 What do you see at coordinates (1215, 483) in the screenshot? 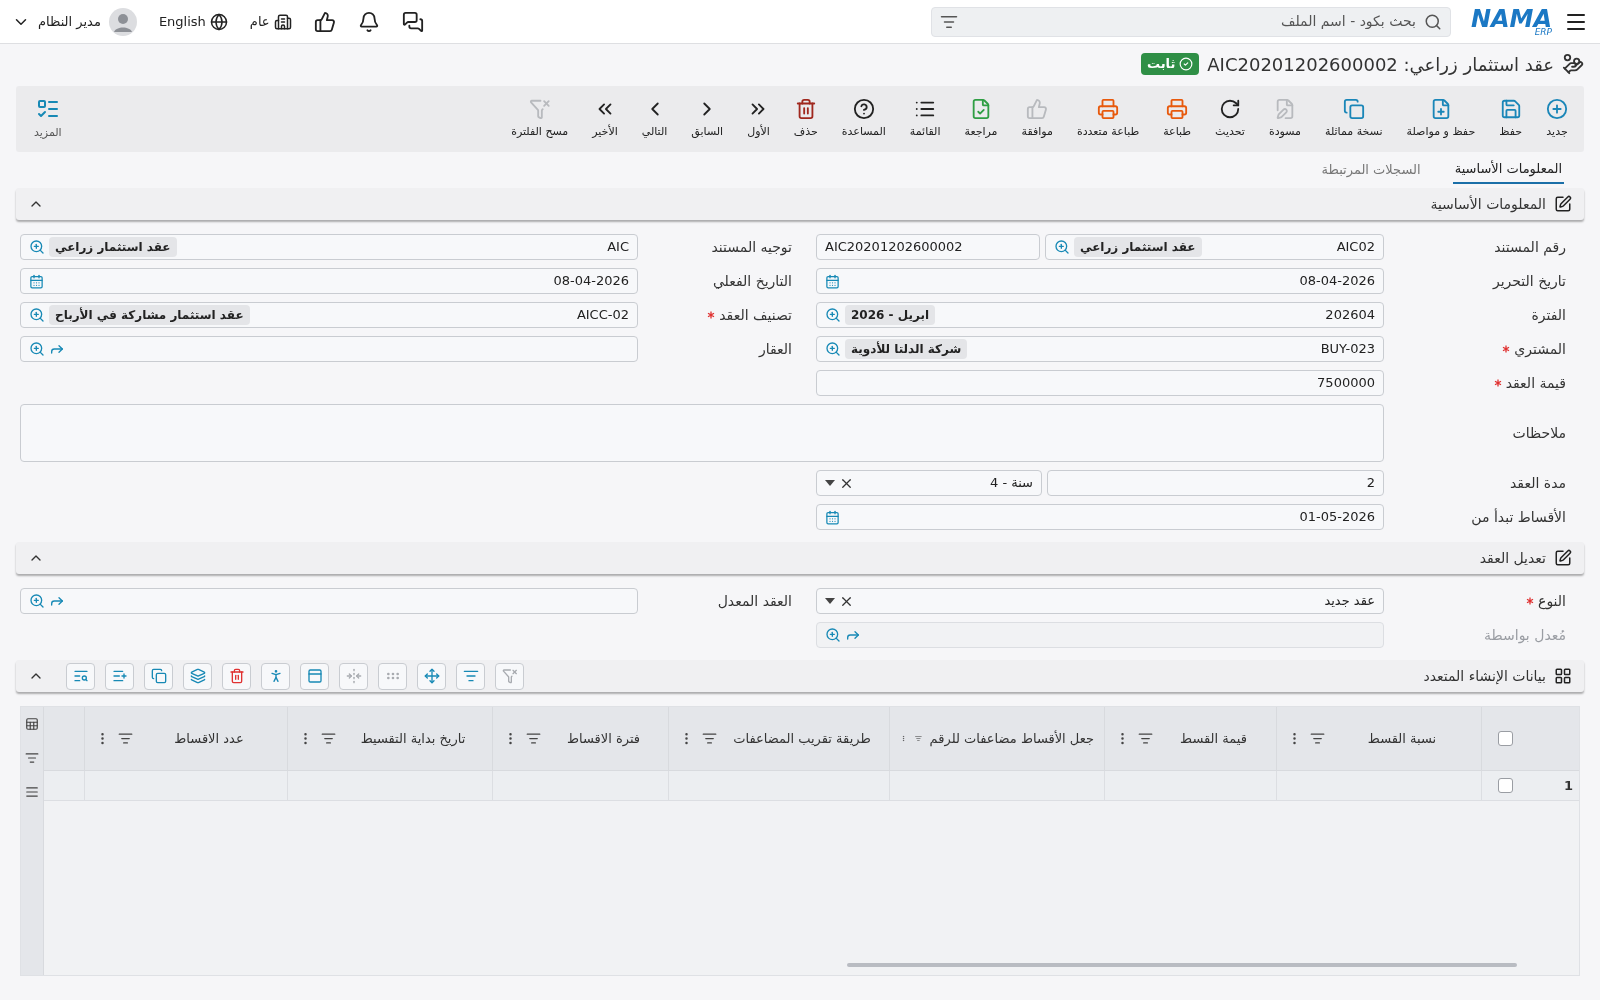
I see `number-field: 2` at bounding box center [1215, 483].